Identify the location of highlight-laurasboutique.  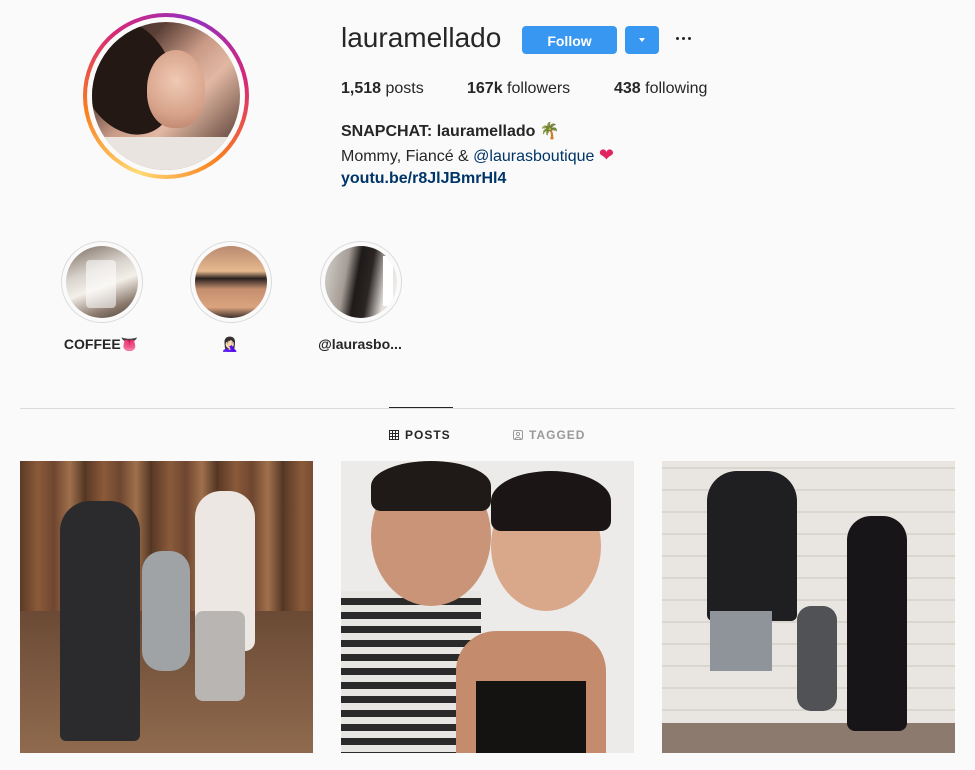
(361, 282).